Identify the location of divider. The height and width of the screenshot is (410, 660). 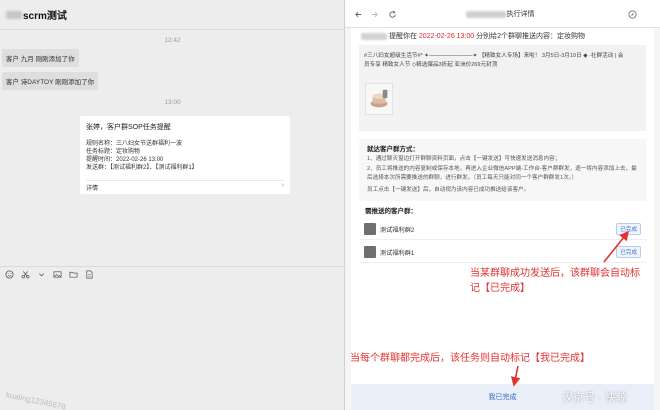
(185, 180).